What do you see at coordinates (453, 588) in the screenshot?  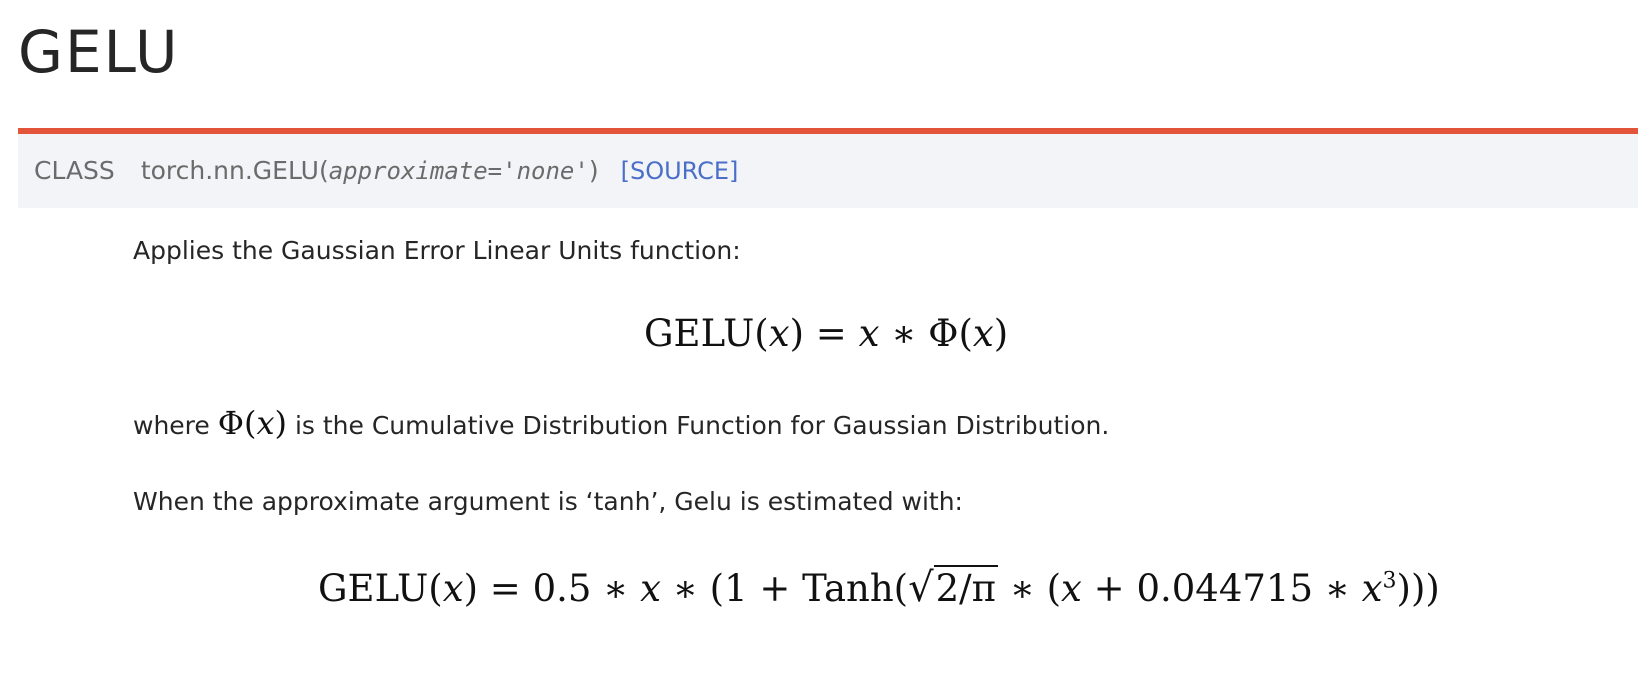 I see `eq2-x: x` at bounding box center [453, 588].